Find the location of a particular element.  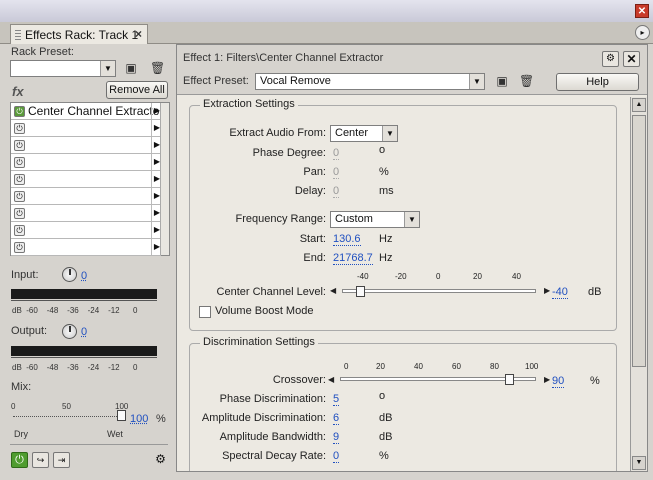

crossover-unit: % is located at coordinates (595, 381).